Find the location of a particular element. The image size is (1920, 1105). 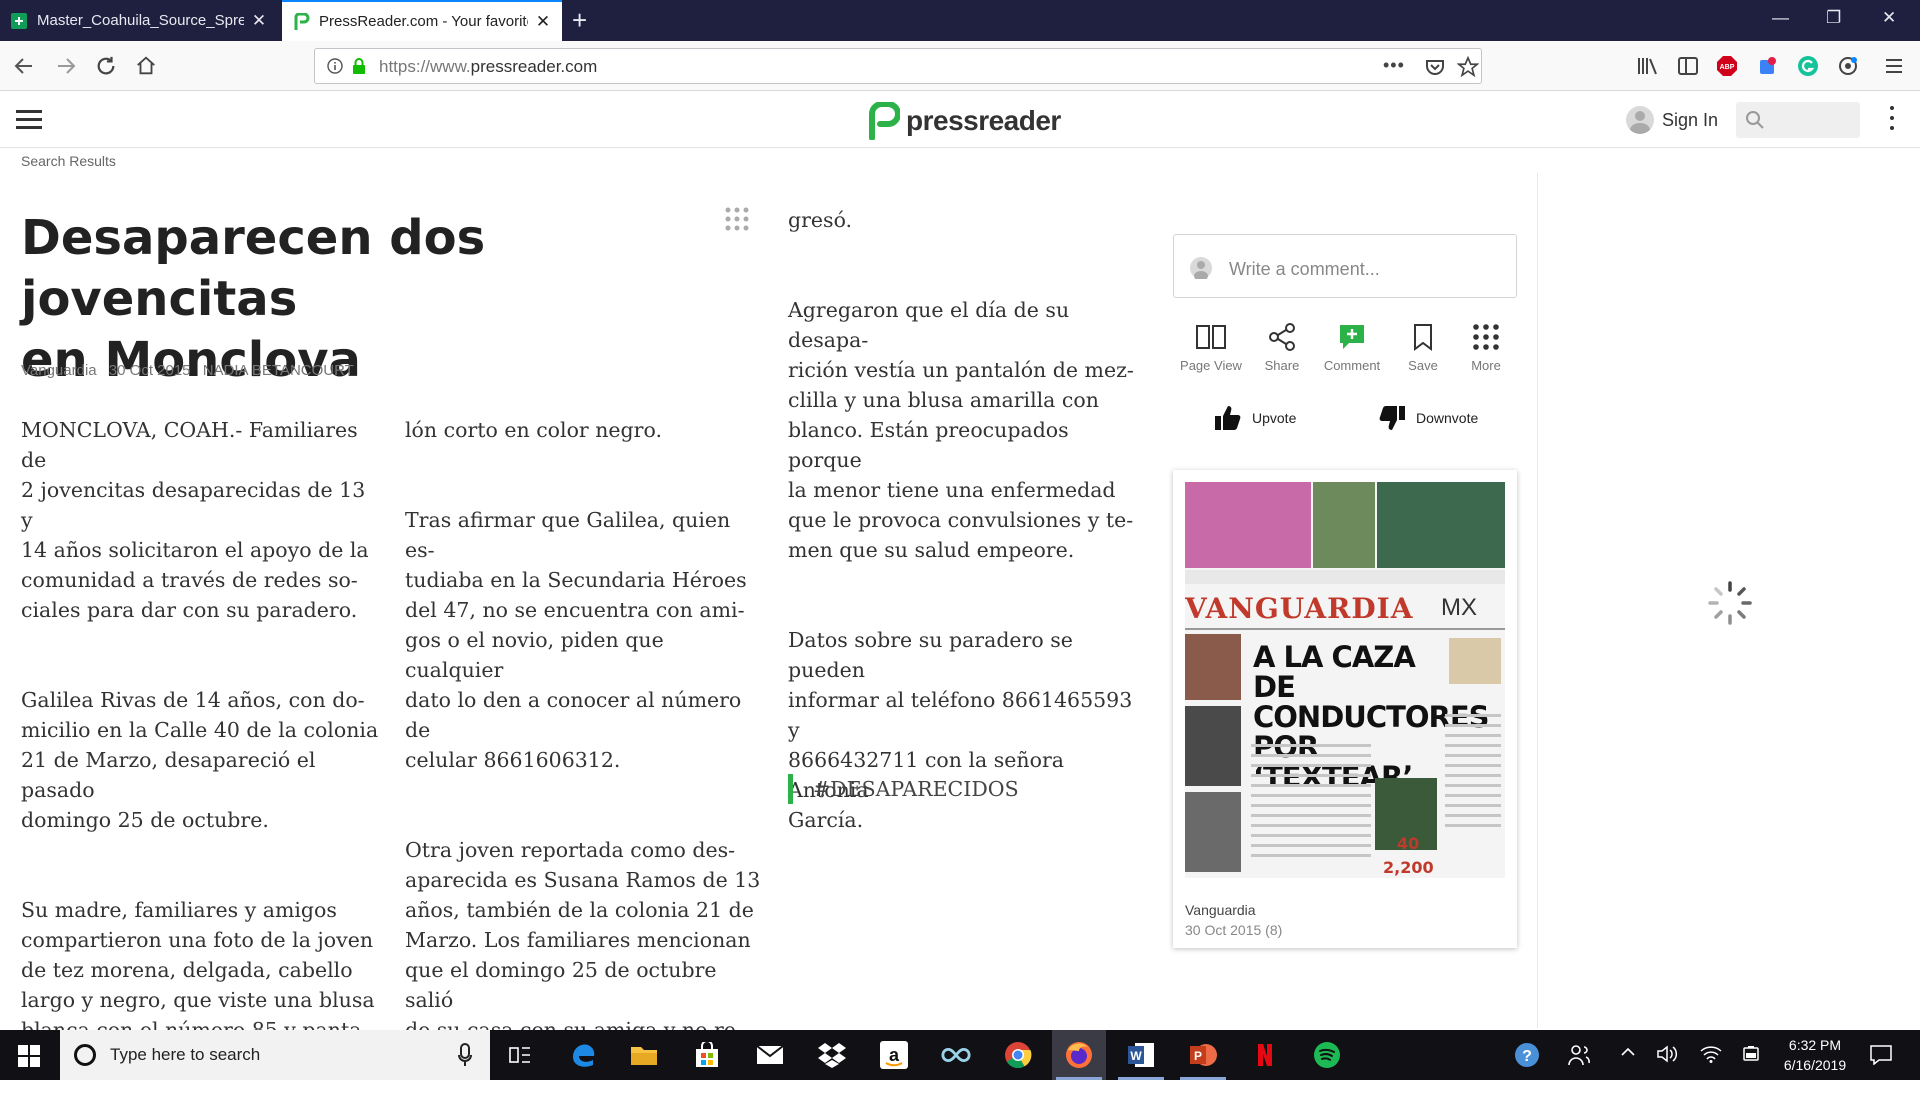

browser-toolbar: https://www.pressreader.com ••• ABP is located at coordinates (960, 66).